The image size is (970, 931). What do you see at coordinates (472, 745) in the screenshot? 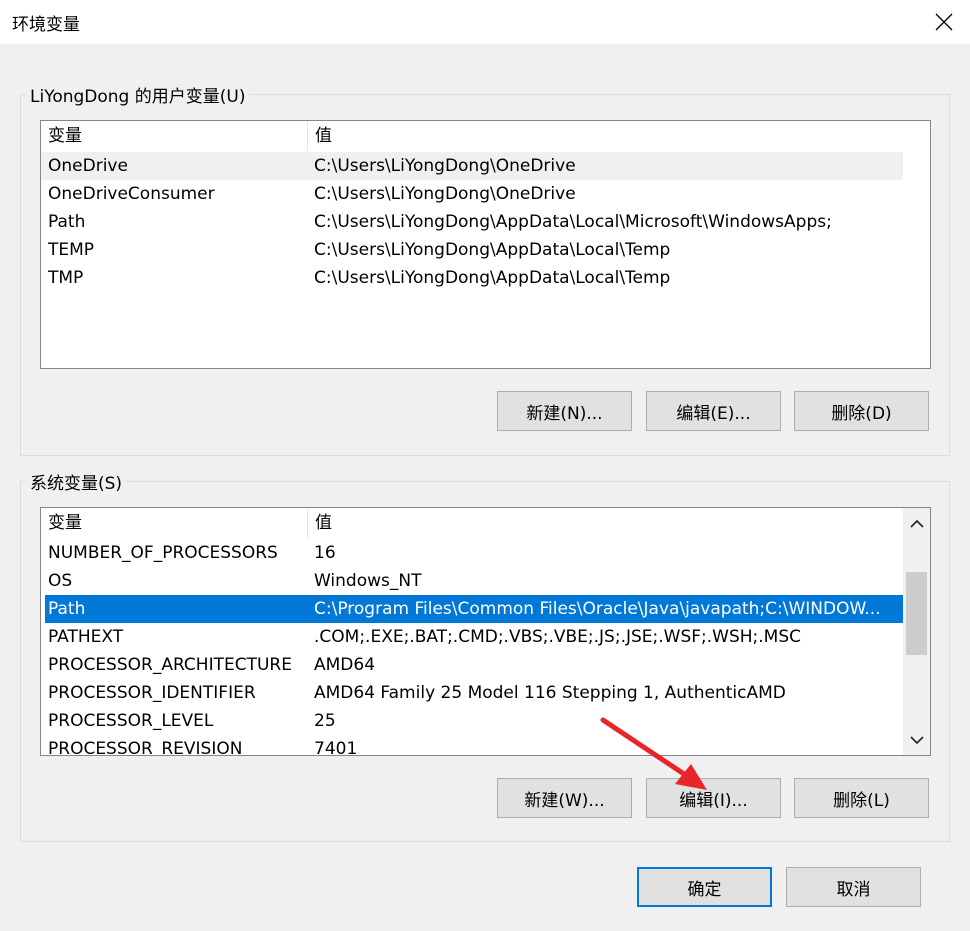
I see `system-var-row-processor-revision: PROCESSOR_REVISION 7401` at bounding box center [472, 745].